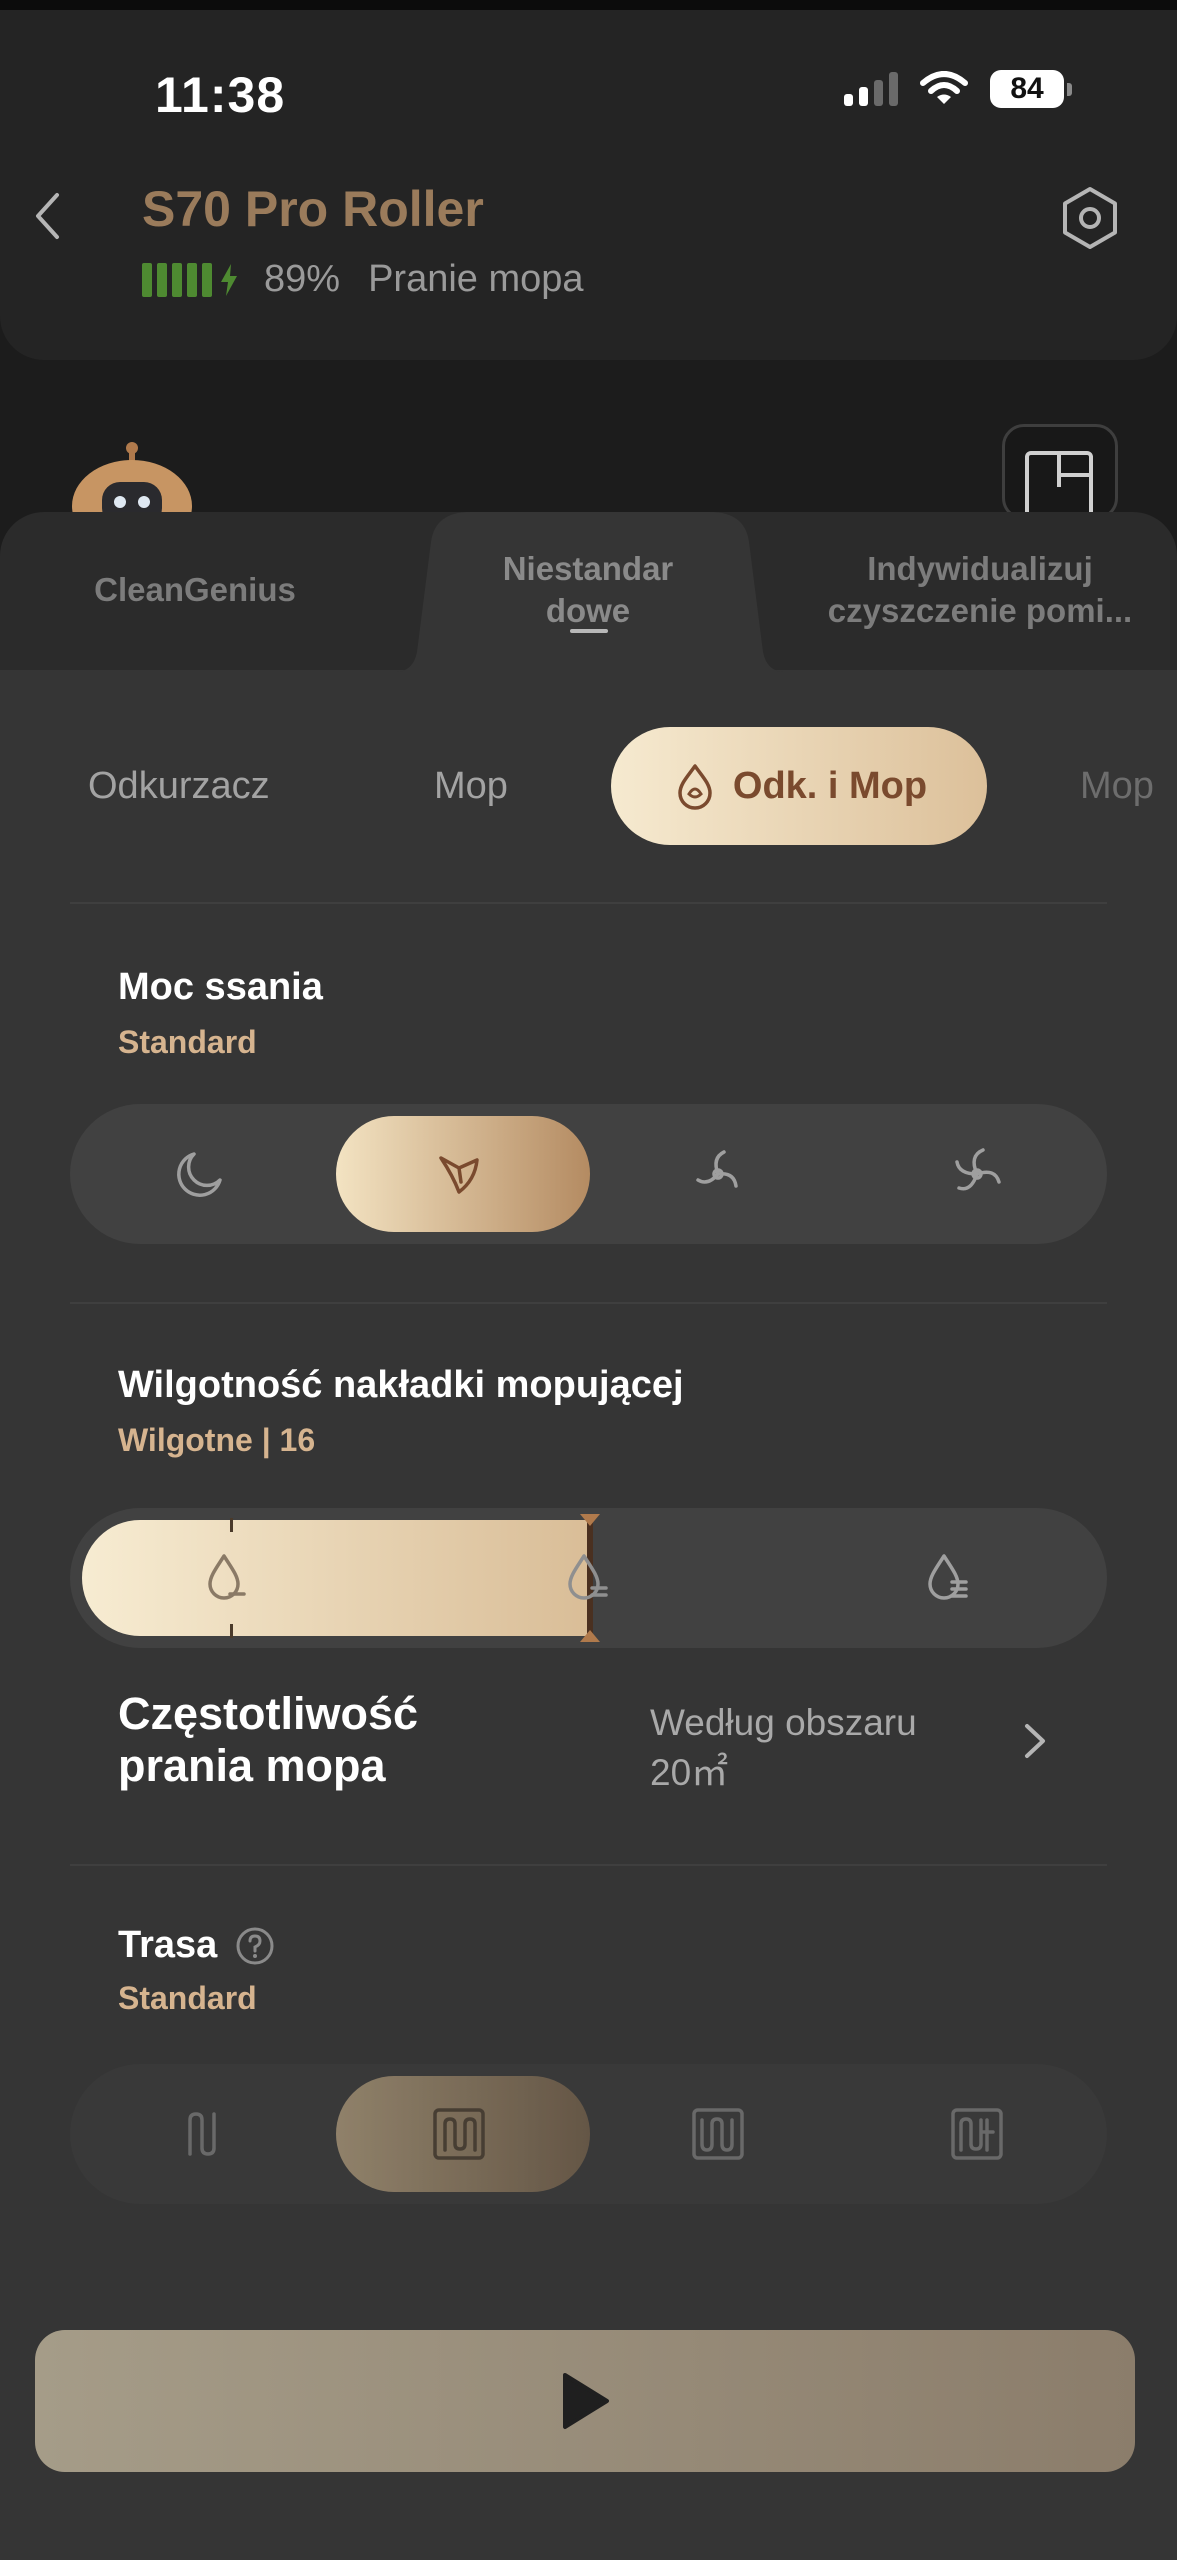  What do you see at coordinates (1035, 1741) in the screenshot?
I see `chevron-right-icon` at bounding box center [1035, 1741].